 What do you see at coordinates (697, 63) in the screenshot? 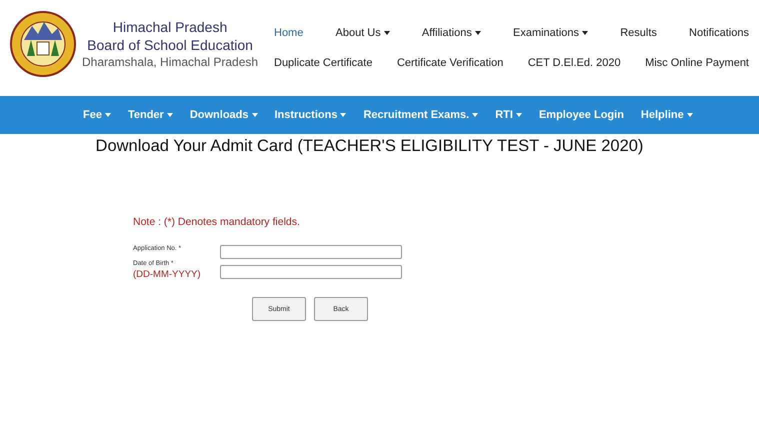
I see `nav-link: Misc Online Payment` at bounding box center [697, 63].